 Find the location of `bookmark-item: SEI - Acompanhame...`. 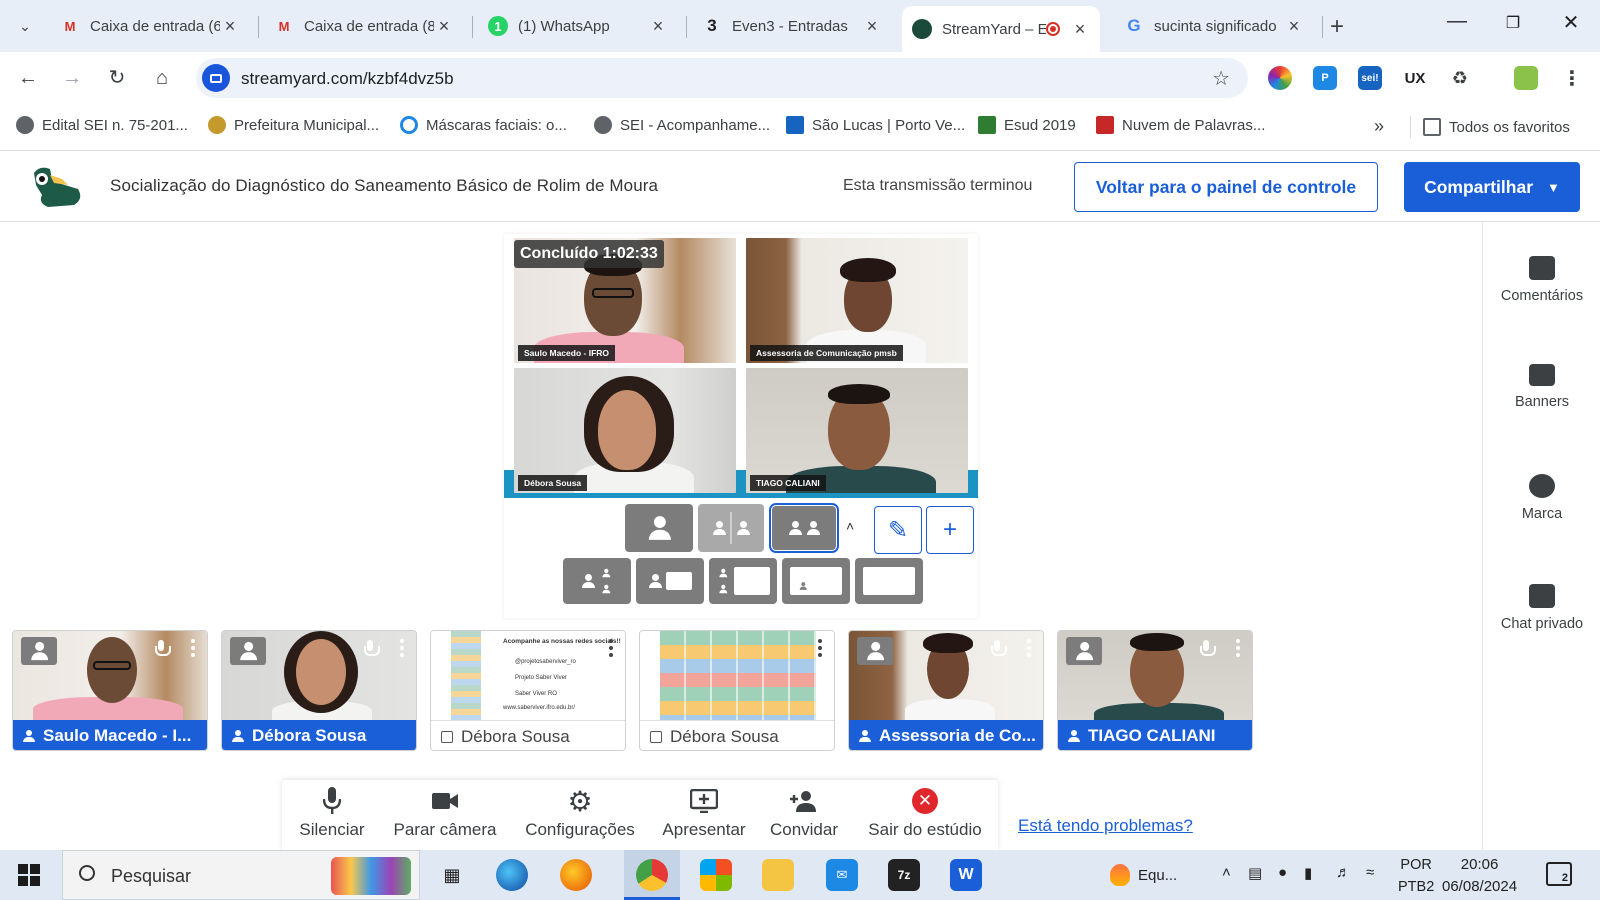

bookmark-item: SEI - Acompanhame... is located at coordinates (682, 125).